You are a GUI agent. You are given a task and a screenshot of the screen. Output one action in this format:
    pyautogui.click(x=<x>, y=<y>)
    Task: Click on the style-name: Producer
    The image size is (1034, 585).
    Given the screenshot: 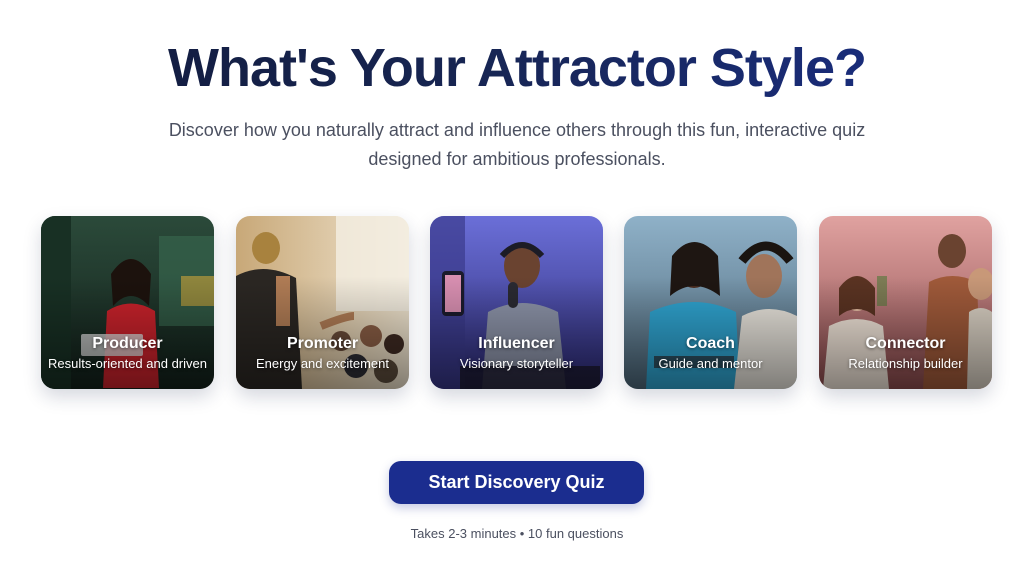 What is the action you would take?
    pyautogui.click(x=127, y=343)
    